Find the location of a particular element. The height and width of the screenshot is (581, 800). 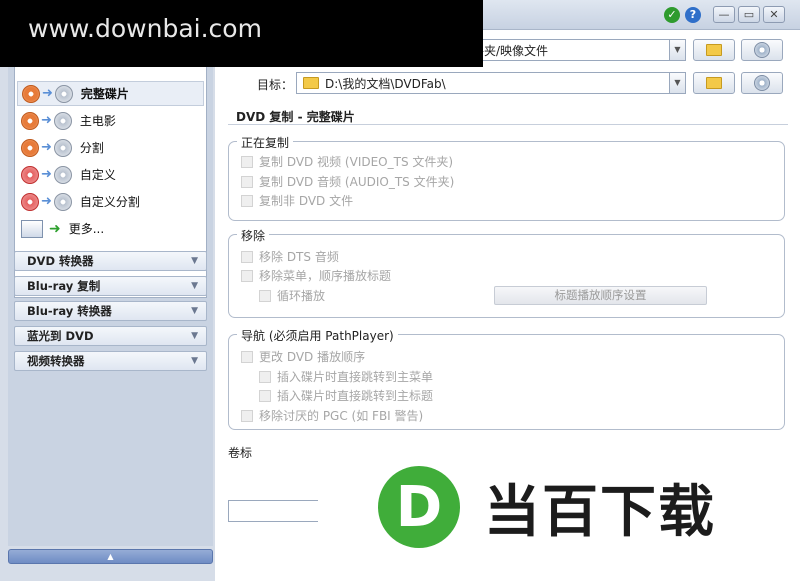

copy-audio-ts-checkbox: 复制 DVD 音频 (AUDIO_TS 文件夹) is located at coordinates (347, 181).